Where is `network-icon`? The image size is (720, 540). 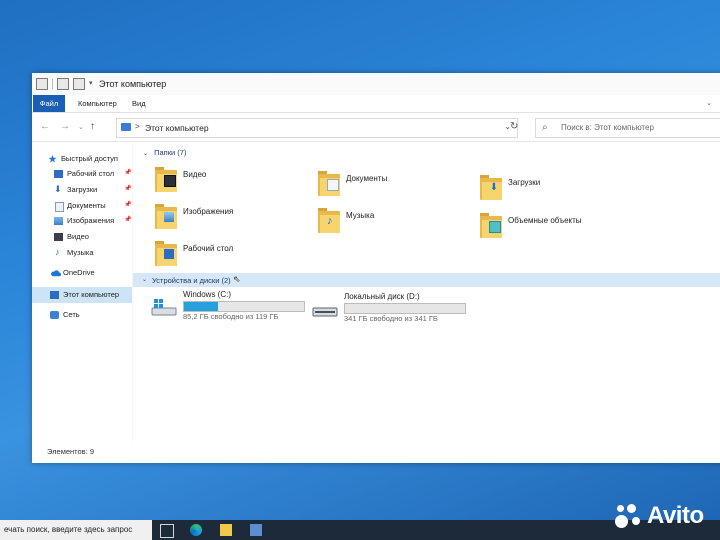 network-icon is located at coordinates (54, 315).